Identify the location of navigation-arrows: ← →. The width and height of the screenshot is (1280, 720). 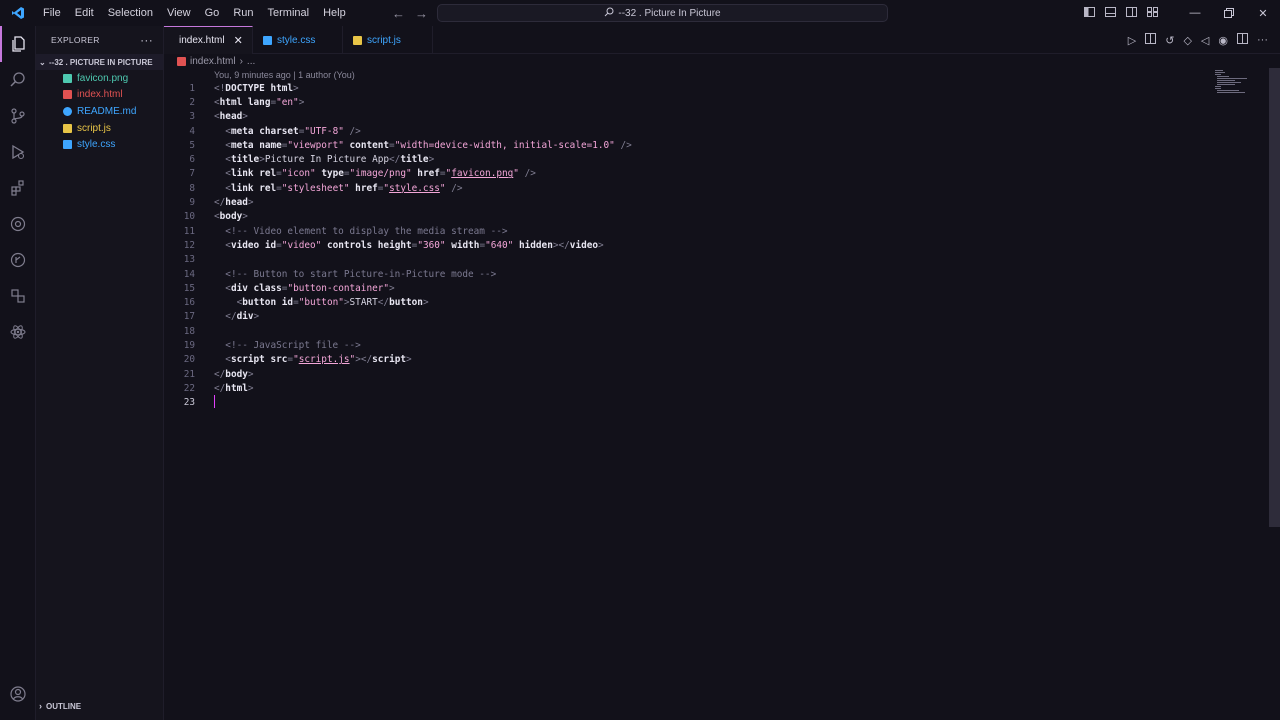
(410, 13).